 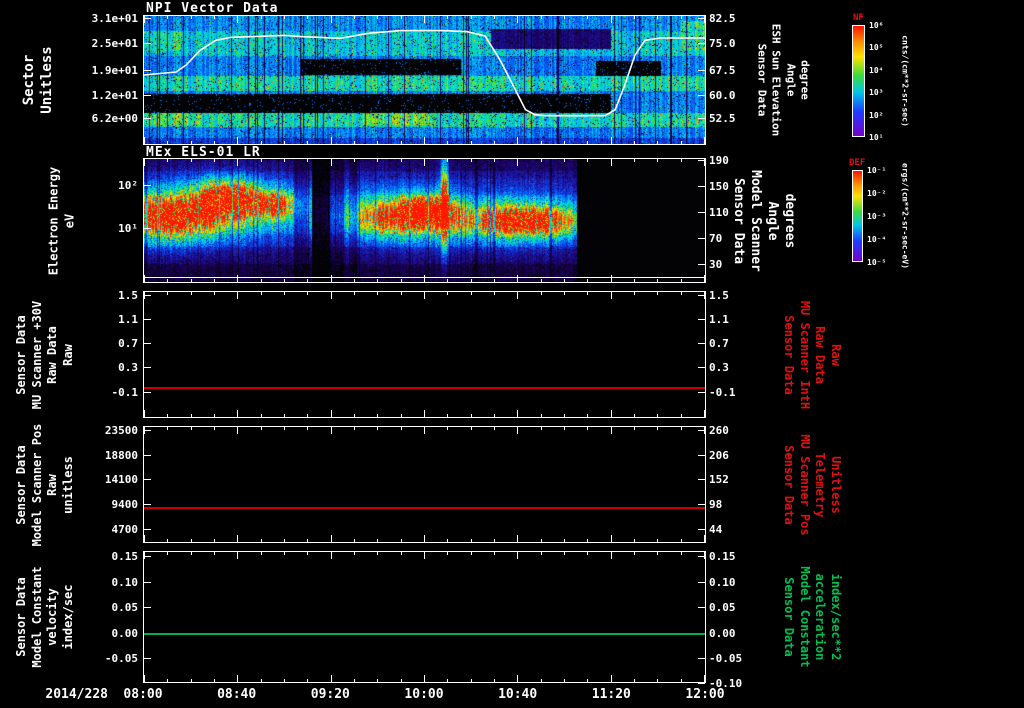 What do you see at coordinates (876, 25) in the screenshot?
I see `nf-colorbar-tick-label: 10⁶` at bounding box center [876, 25].